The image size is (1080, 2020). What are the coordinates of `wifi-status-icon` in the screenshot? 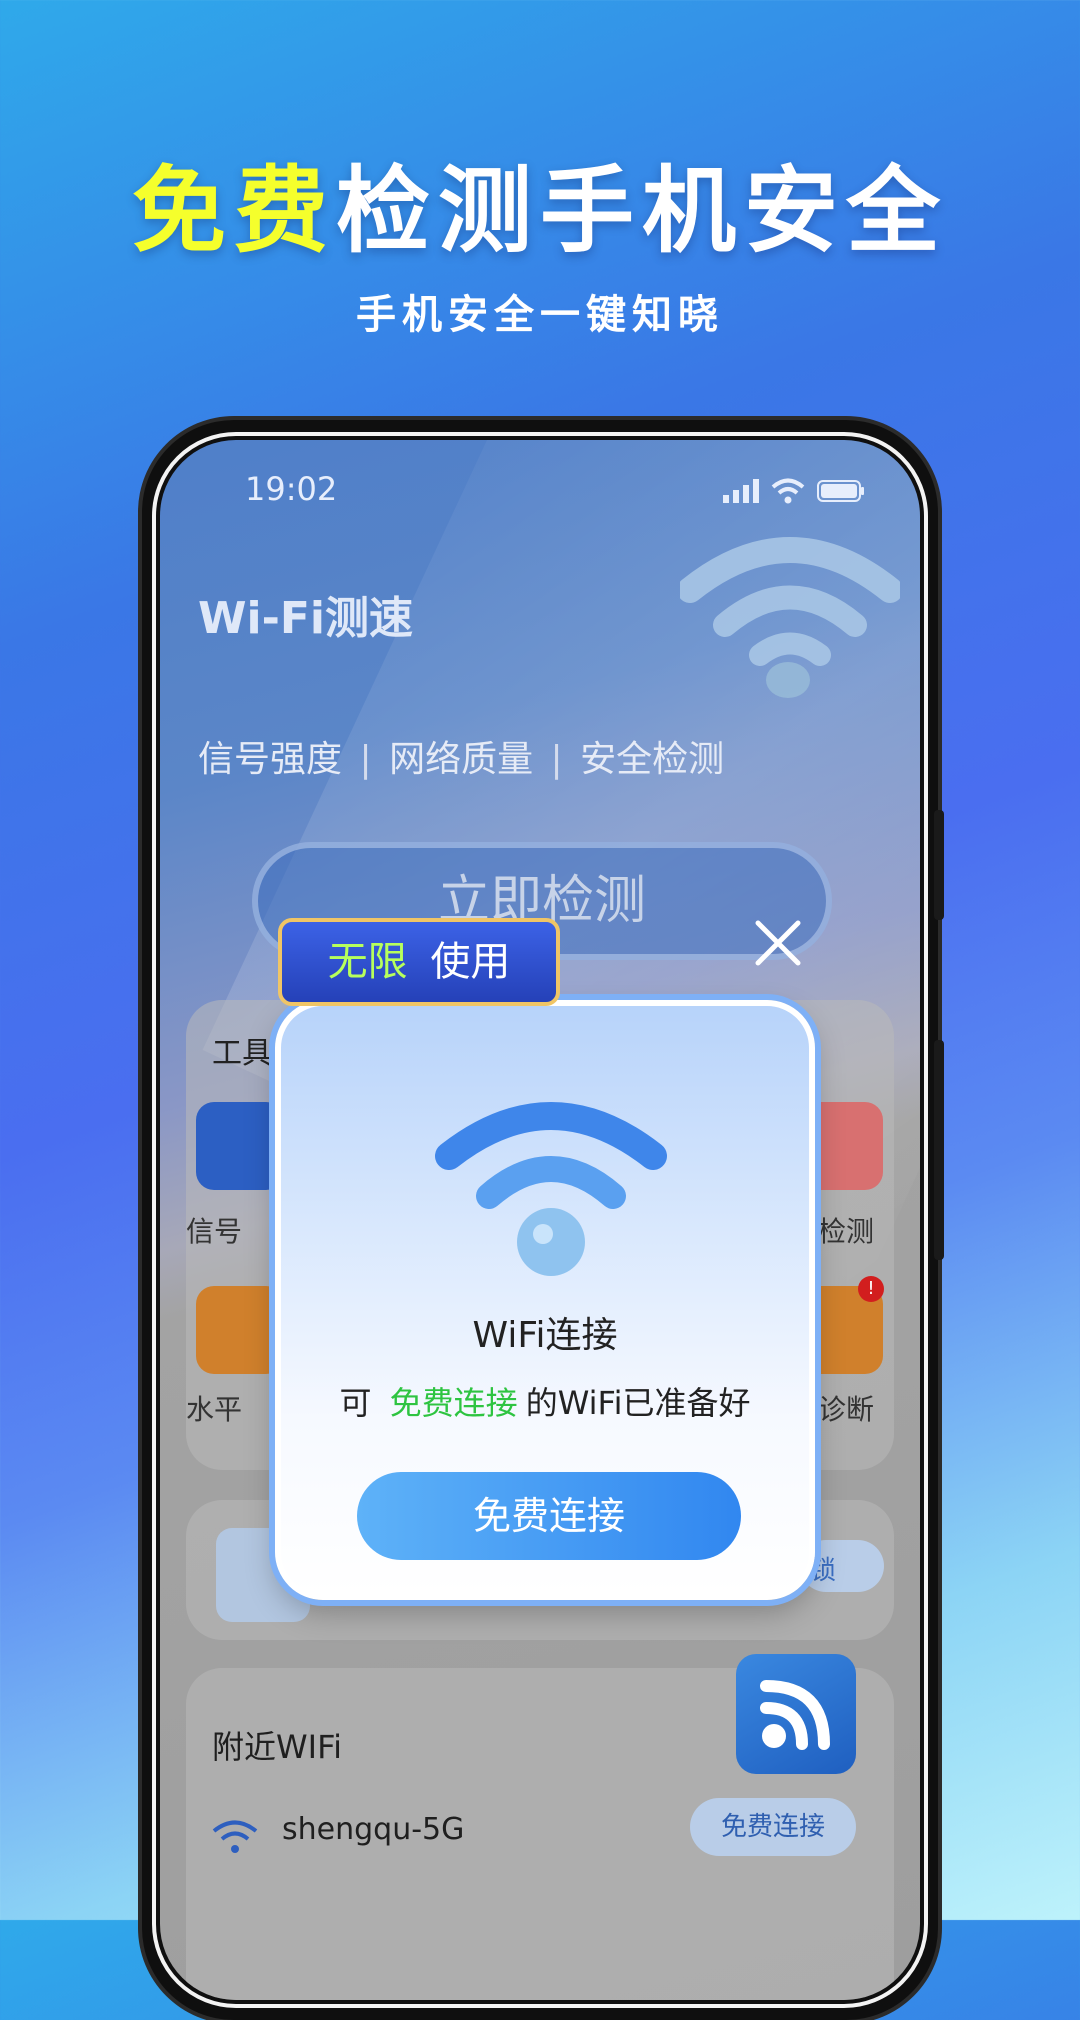 It's located at (788, 491).